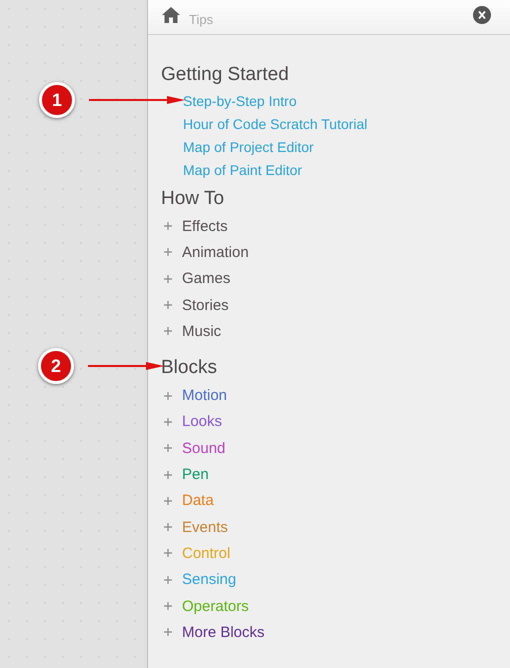 This screenshot has height=668, width=510. I want to click on home-icon, so click(171, 15).